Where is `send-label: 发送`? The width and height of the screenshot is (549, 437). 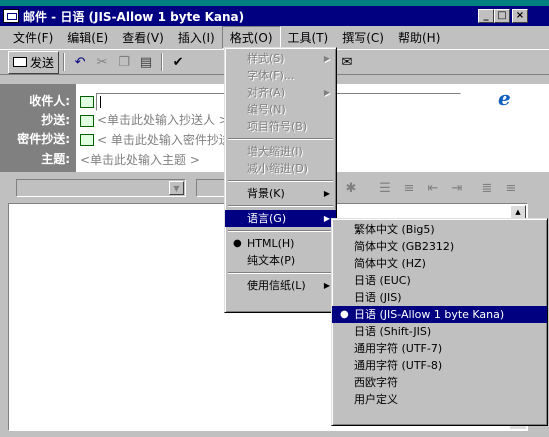 send-label: 发送 is located at coordinates (42, 62).